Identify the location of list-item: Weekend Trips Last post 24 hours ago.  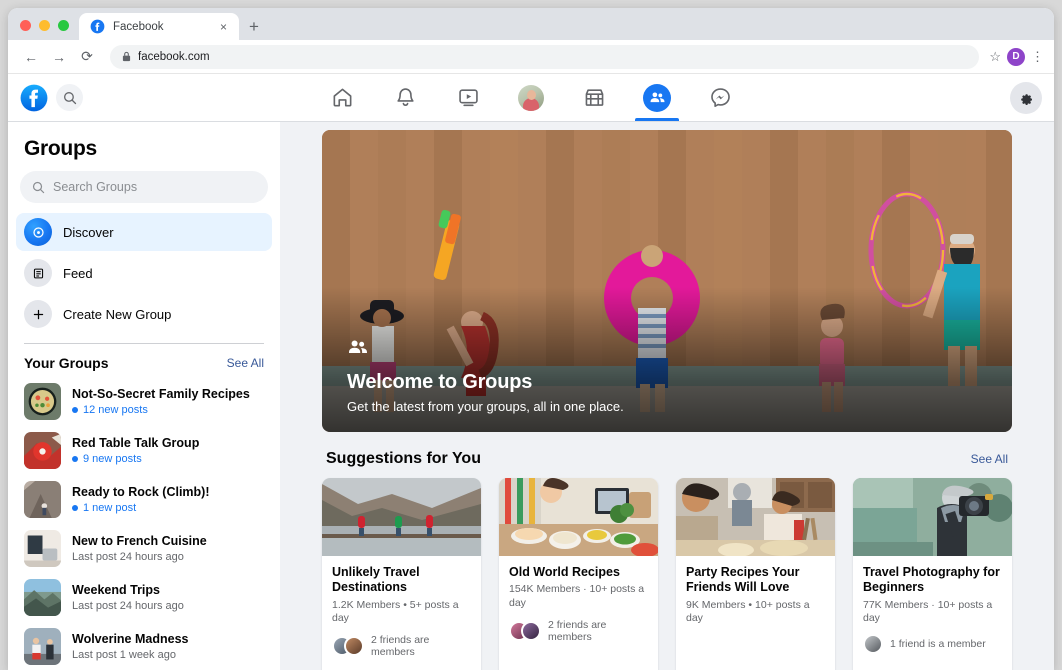
(144, 597).